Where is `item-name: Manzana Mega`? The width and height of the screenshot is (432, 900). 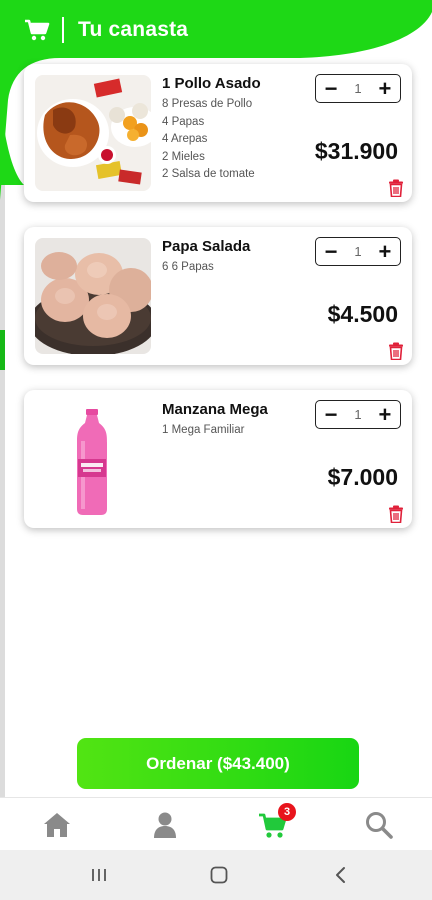 item-name: Manzana Mega is located at coordinates (215, 409).